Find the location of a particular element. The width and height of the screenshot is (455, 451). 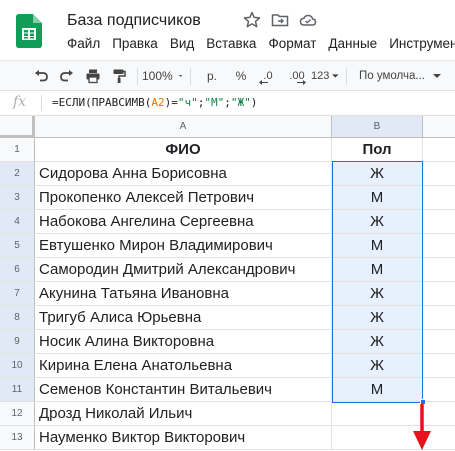

cell-fio: Дрозд Николай Ильич is located at coordinates (183, 414).